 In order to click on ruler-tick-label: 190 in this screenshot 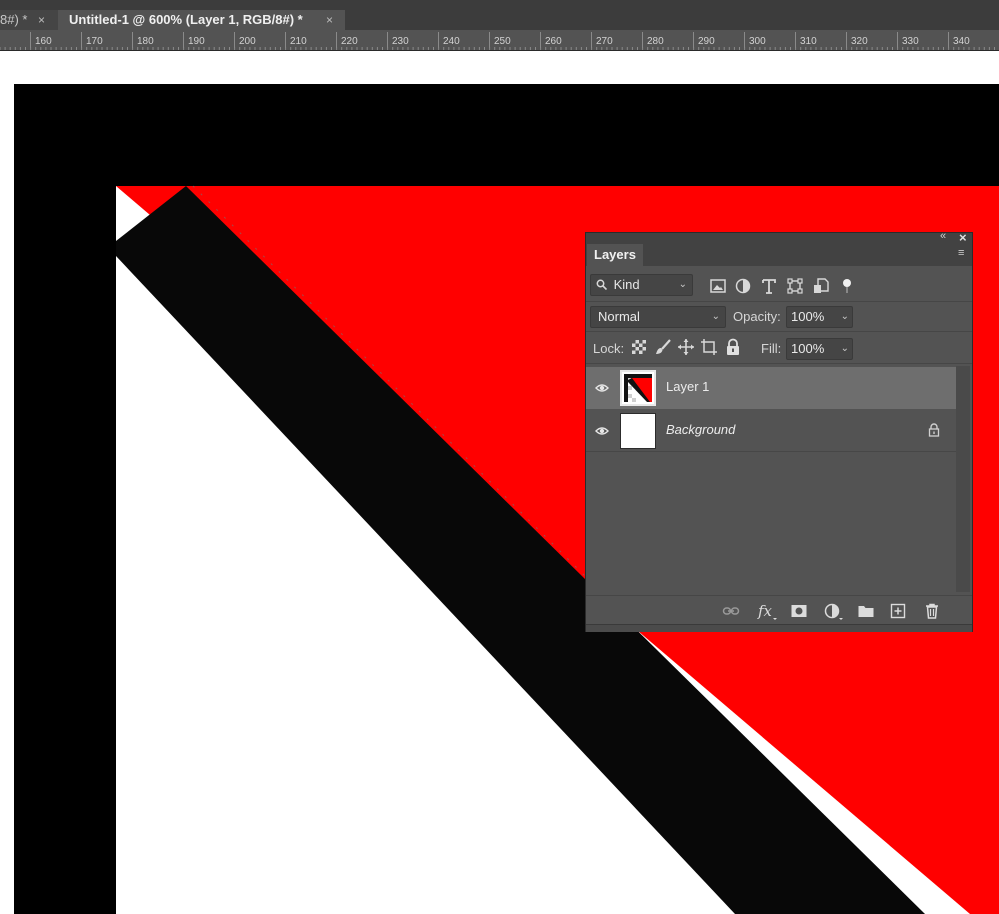, I will do `click(194, 40)`.